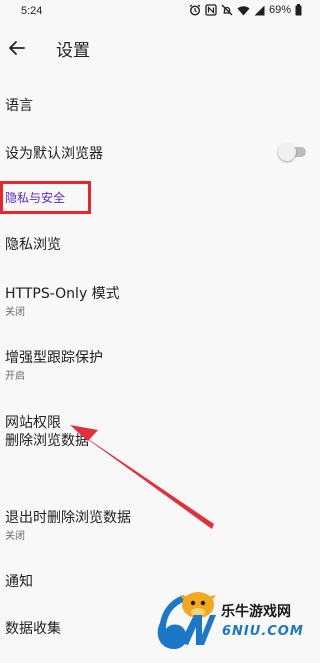 This screenshot has height=663, width=320. I want to click on pref-tracking-protection: 增强型跟踪保护 开启, so click(160, 362).